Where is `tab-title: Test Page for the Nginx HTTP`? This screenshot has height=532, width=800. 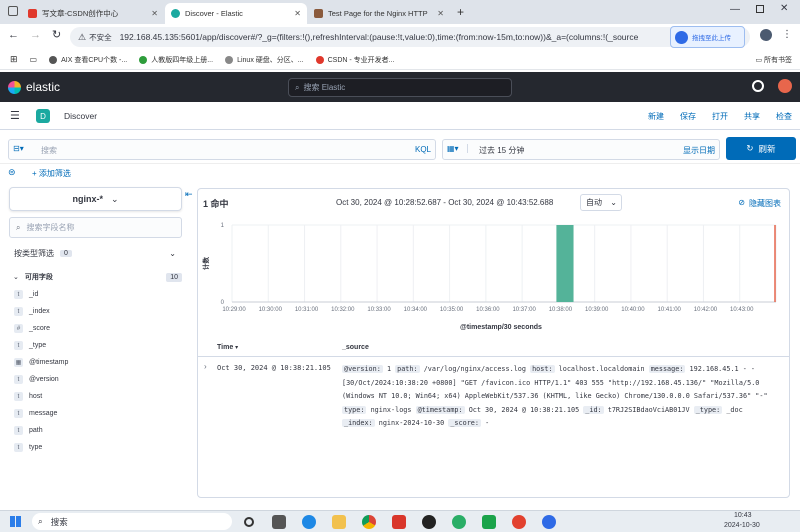 tab-title: Test Page for the Nginx HTTP is located at coordinates (378, 13).